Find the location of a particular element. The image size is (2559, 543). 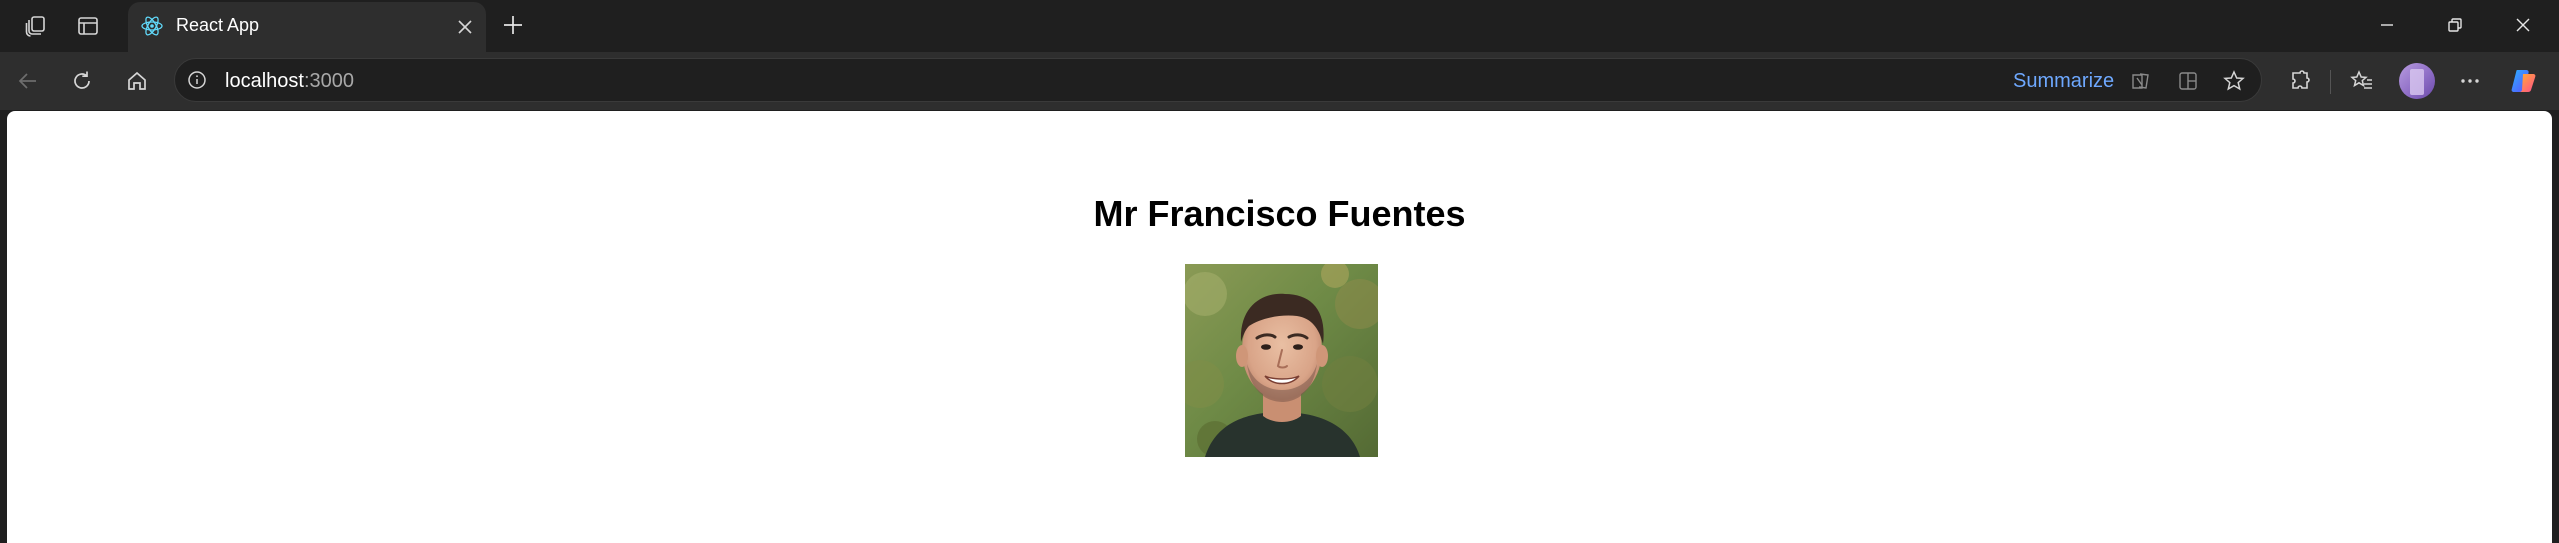

refresh-icon is located at coordinates (82, 81).